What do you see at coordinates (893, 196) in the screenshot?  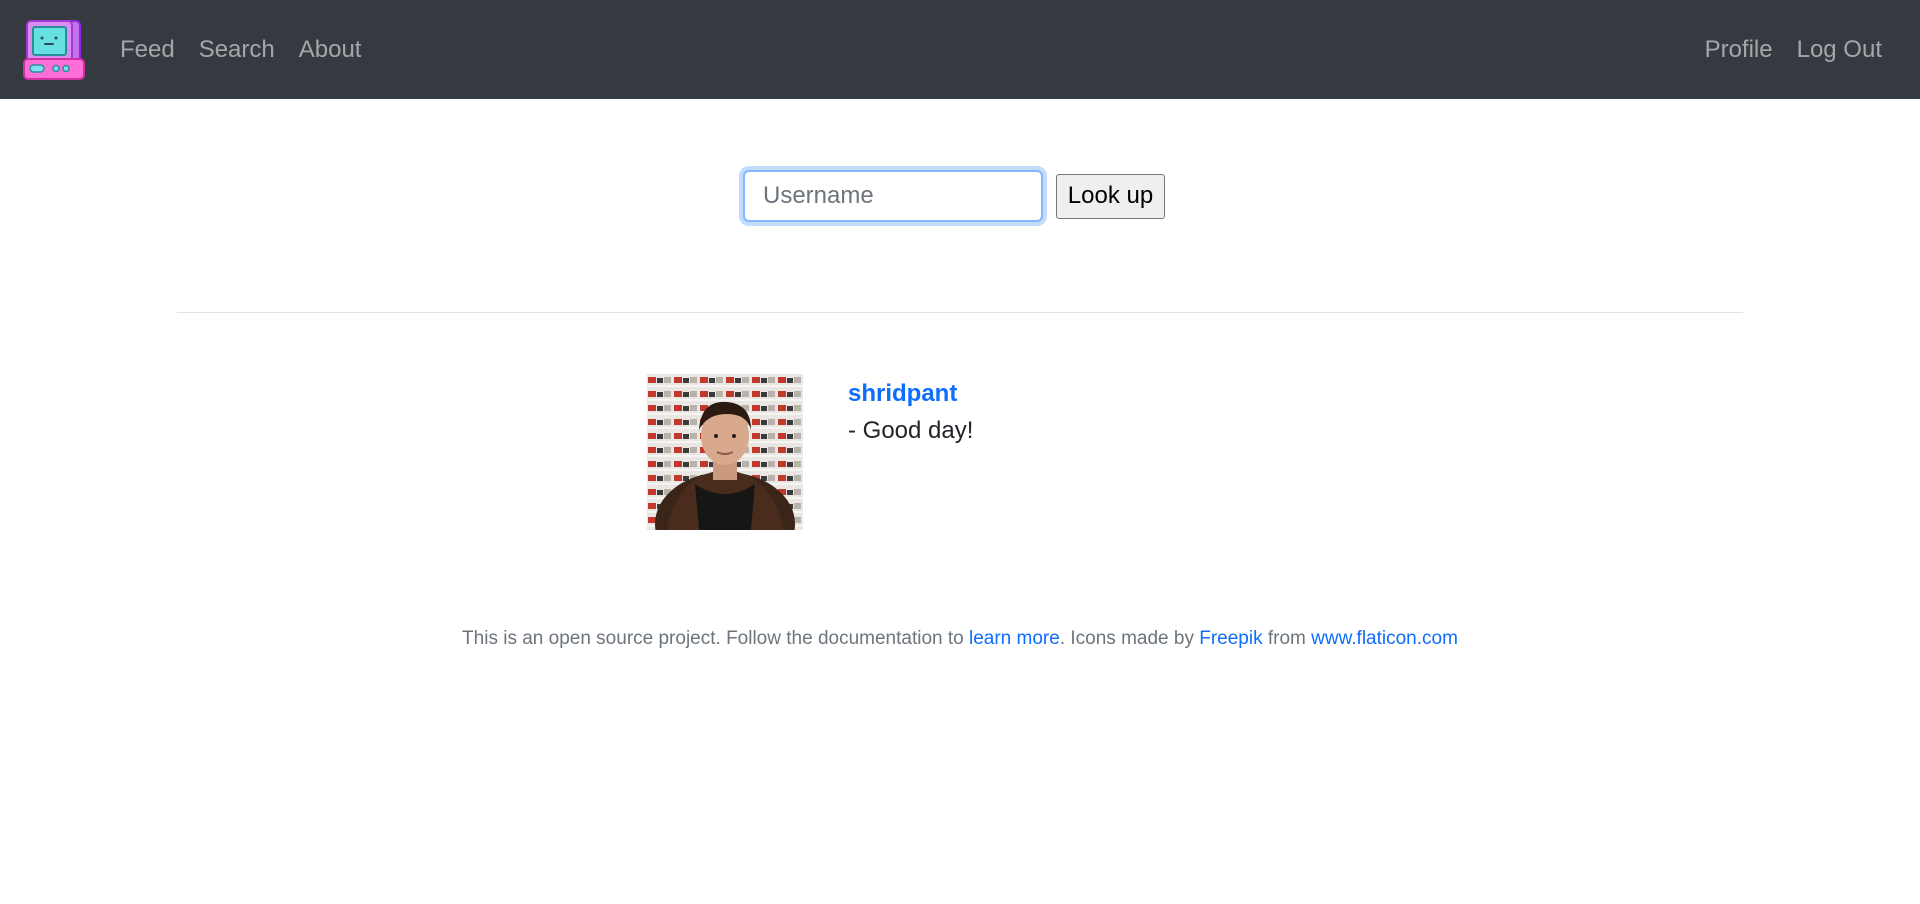 I see `username-search-input` at bounding box center [893, 196].